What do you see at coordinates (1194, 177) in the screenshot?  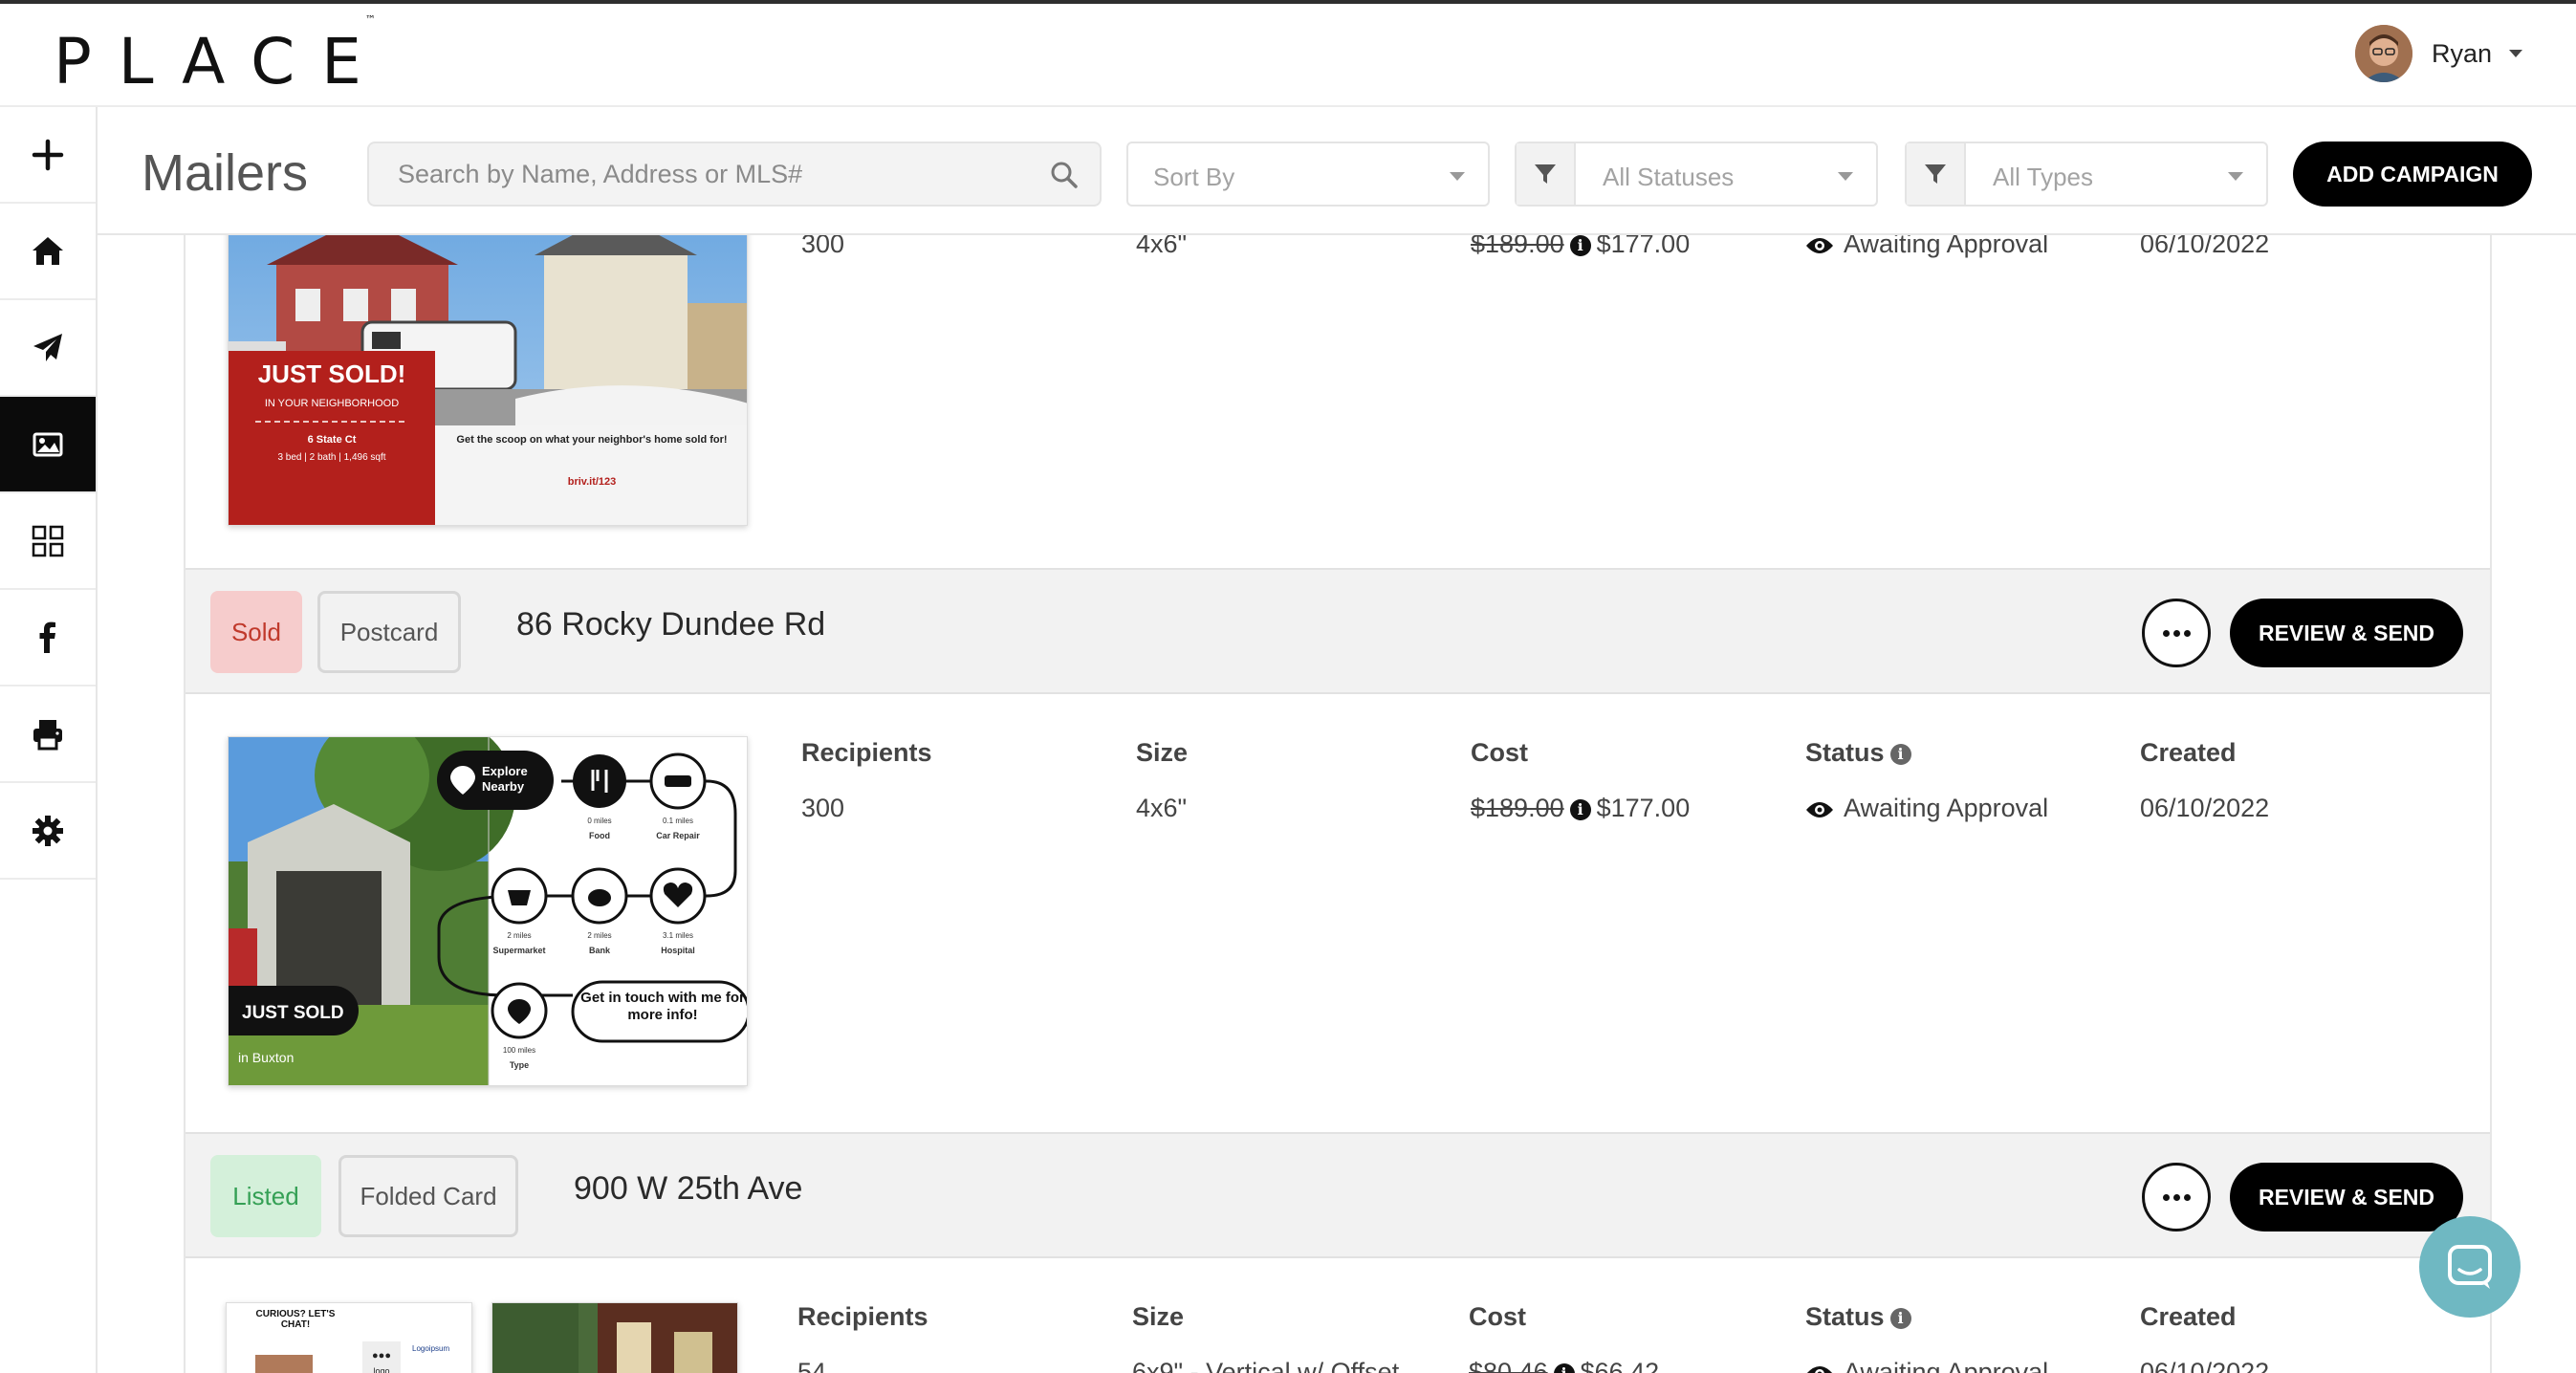 I see `sort-label: Sort By` at bounding box center [1194, 177].